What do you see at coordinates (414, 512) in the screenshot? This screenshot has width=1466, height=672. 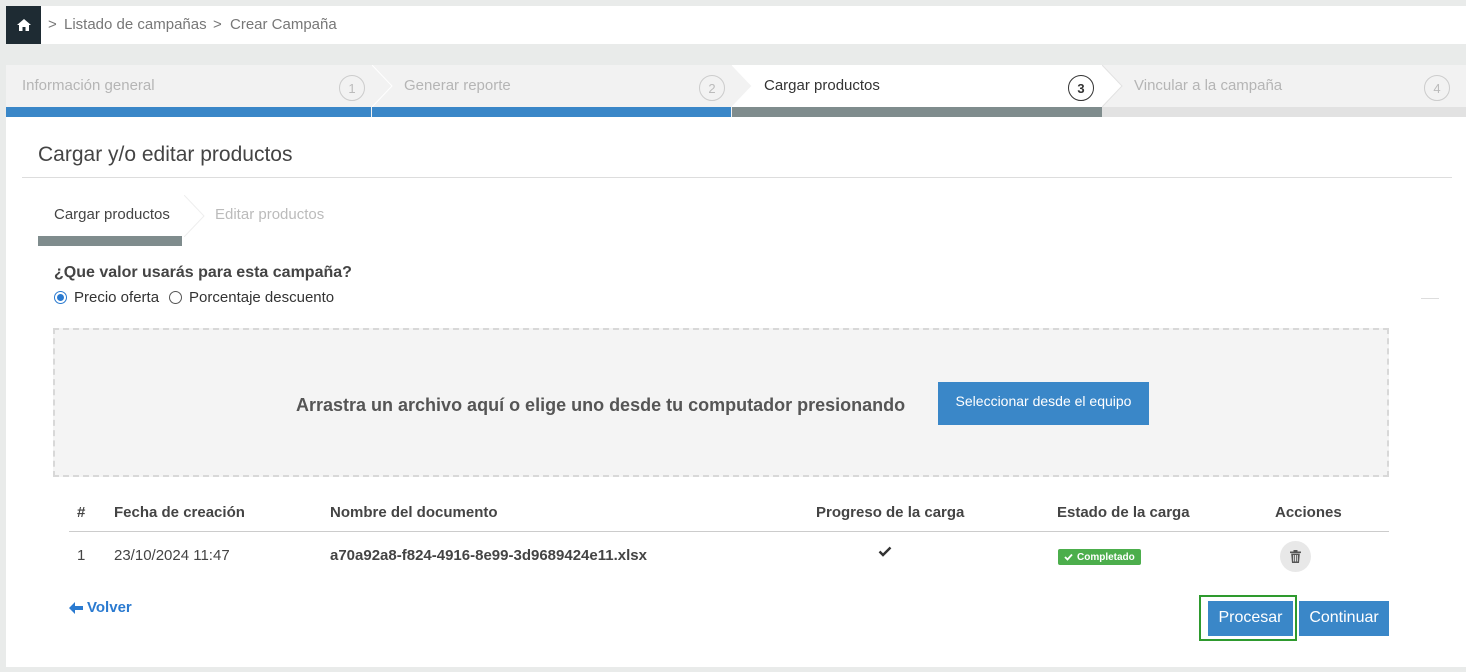 I see `column-header: Nombre del documento` at bounding box center [414, 512].